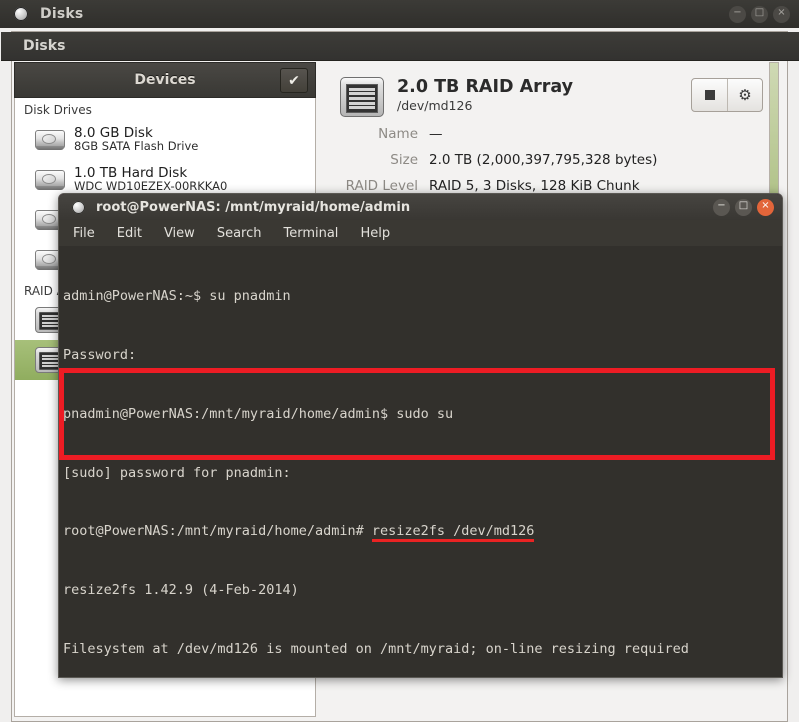  I want to click on menu-item-view: View, so click(179, 233).